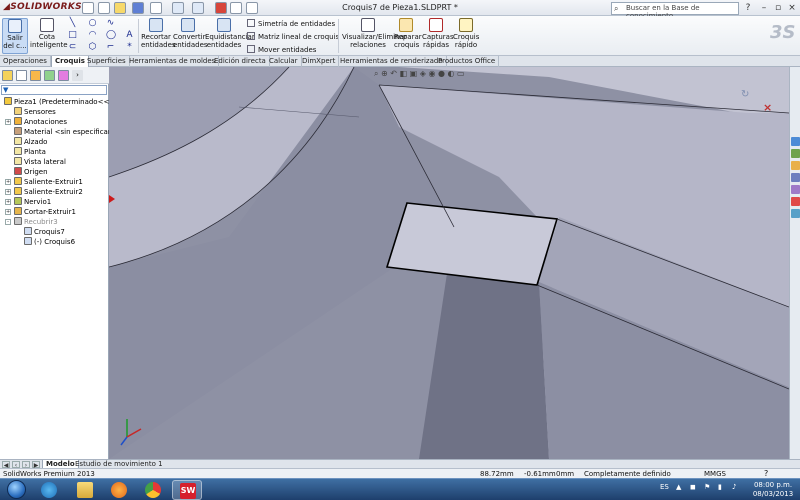  What do you see at coordinates (230, 33) in the screenshot?
I see `offset-entities-button: Equidistanciar entidades` at bounding box center [230, 33].